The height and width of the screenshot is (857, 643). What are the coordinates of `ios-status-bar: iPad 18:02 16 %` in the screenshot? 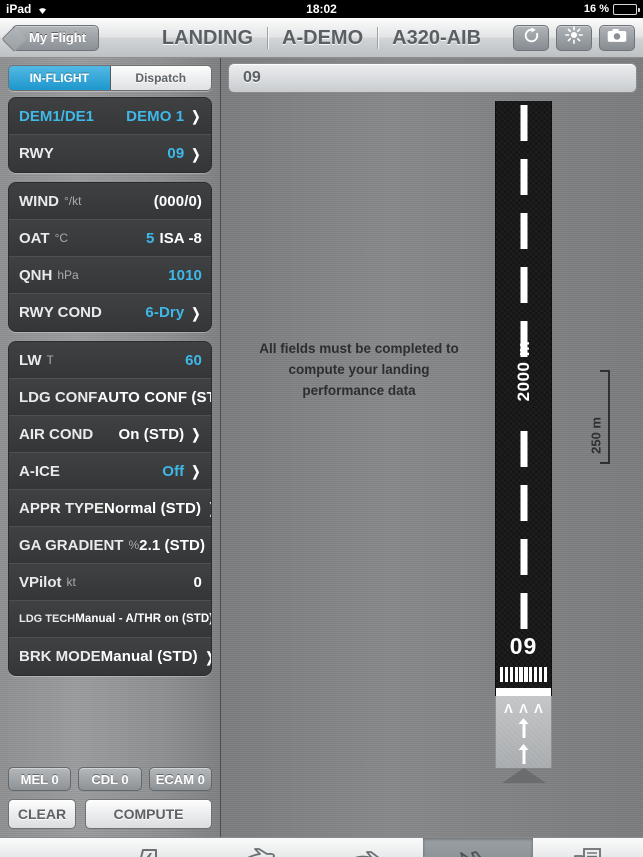 It's located at (321, 9).